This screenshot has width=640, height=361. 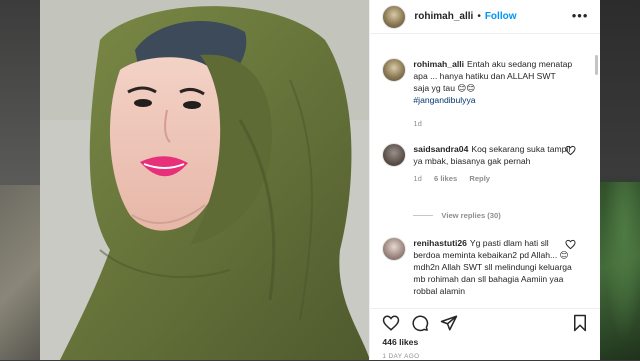 I want to click on background-left-photo, so click(x=20, y=272).